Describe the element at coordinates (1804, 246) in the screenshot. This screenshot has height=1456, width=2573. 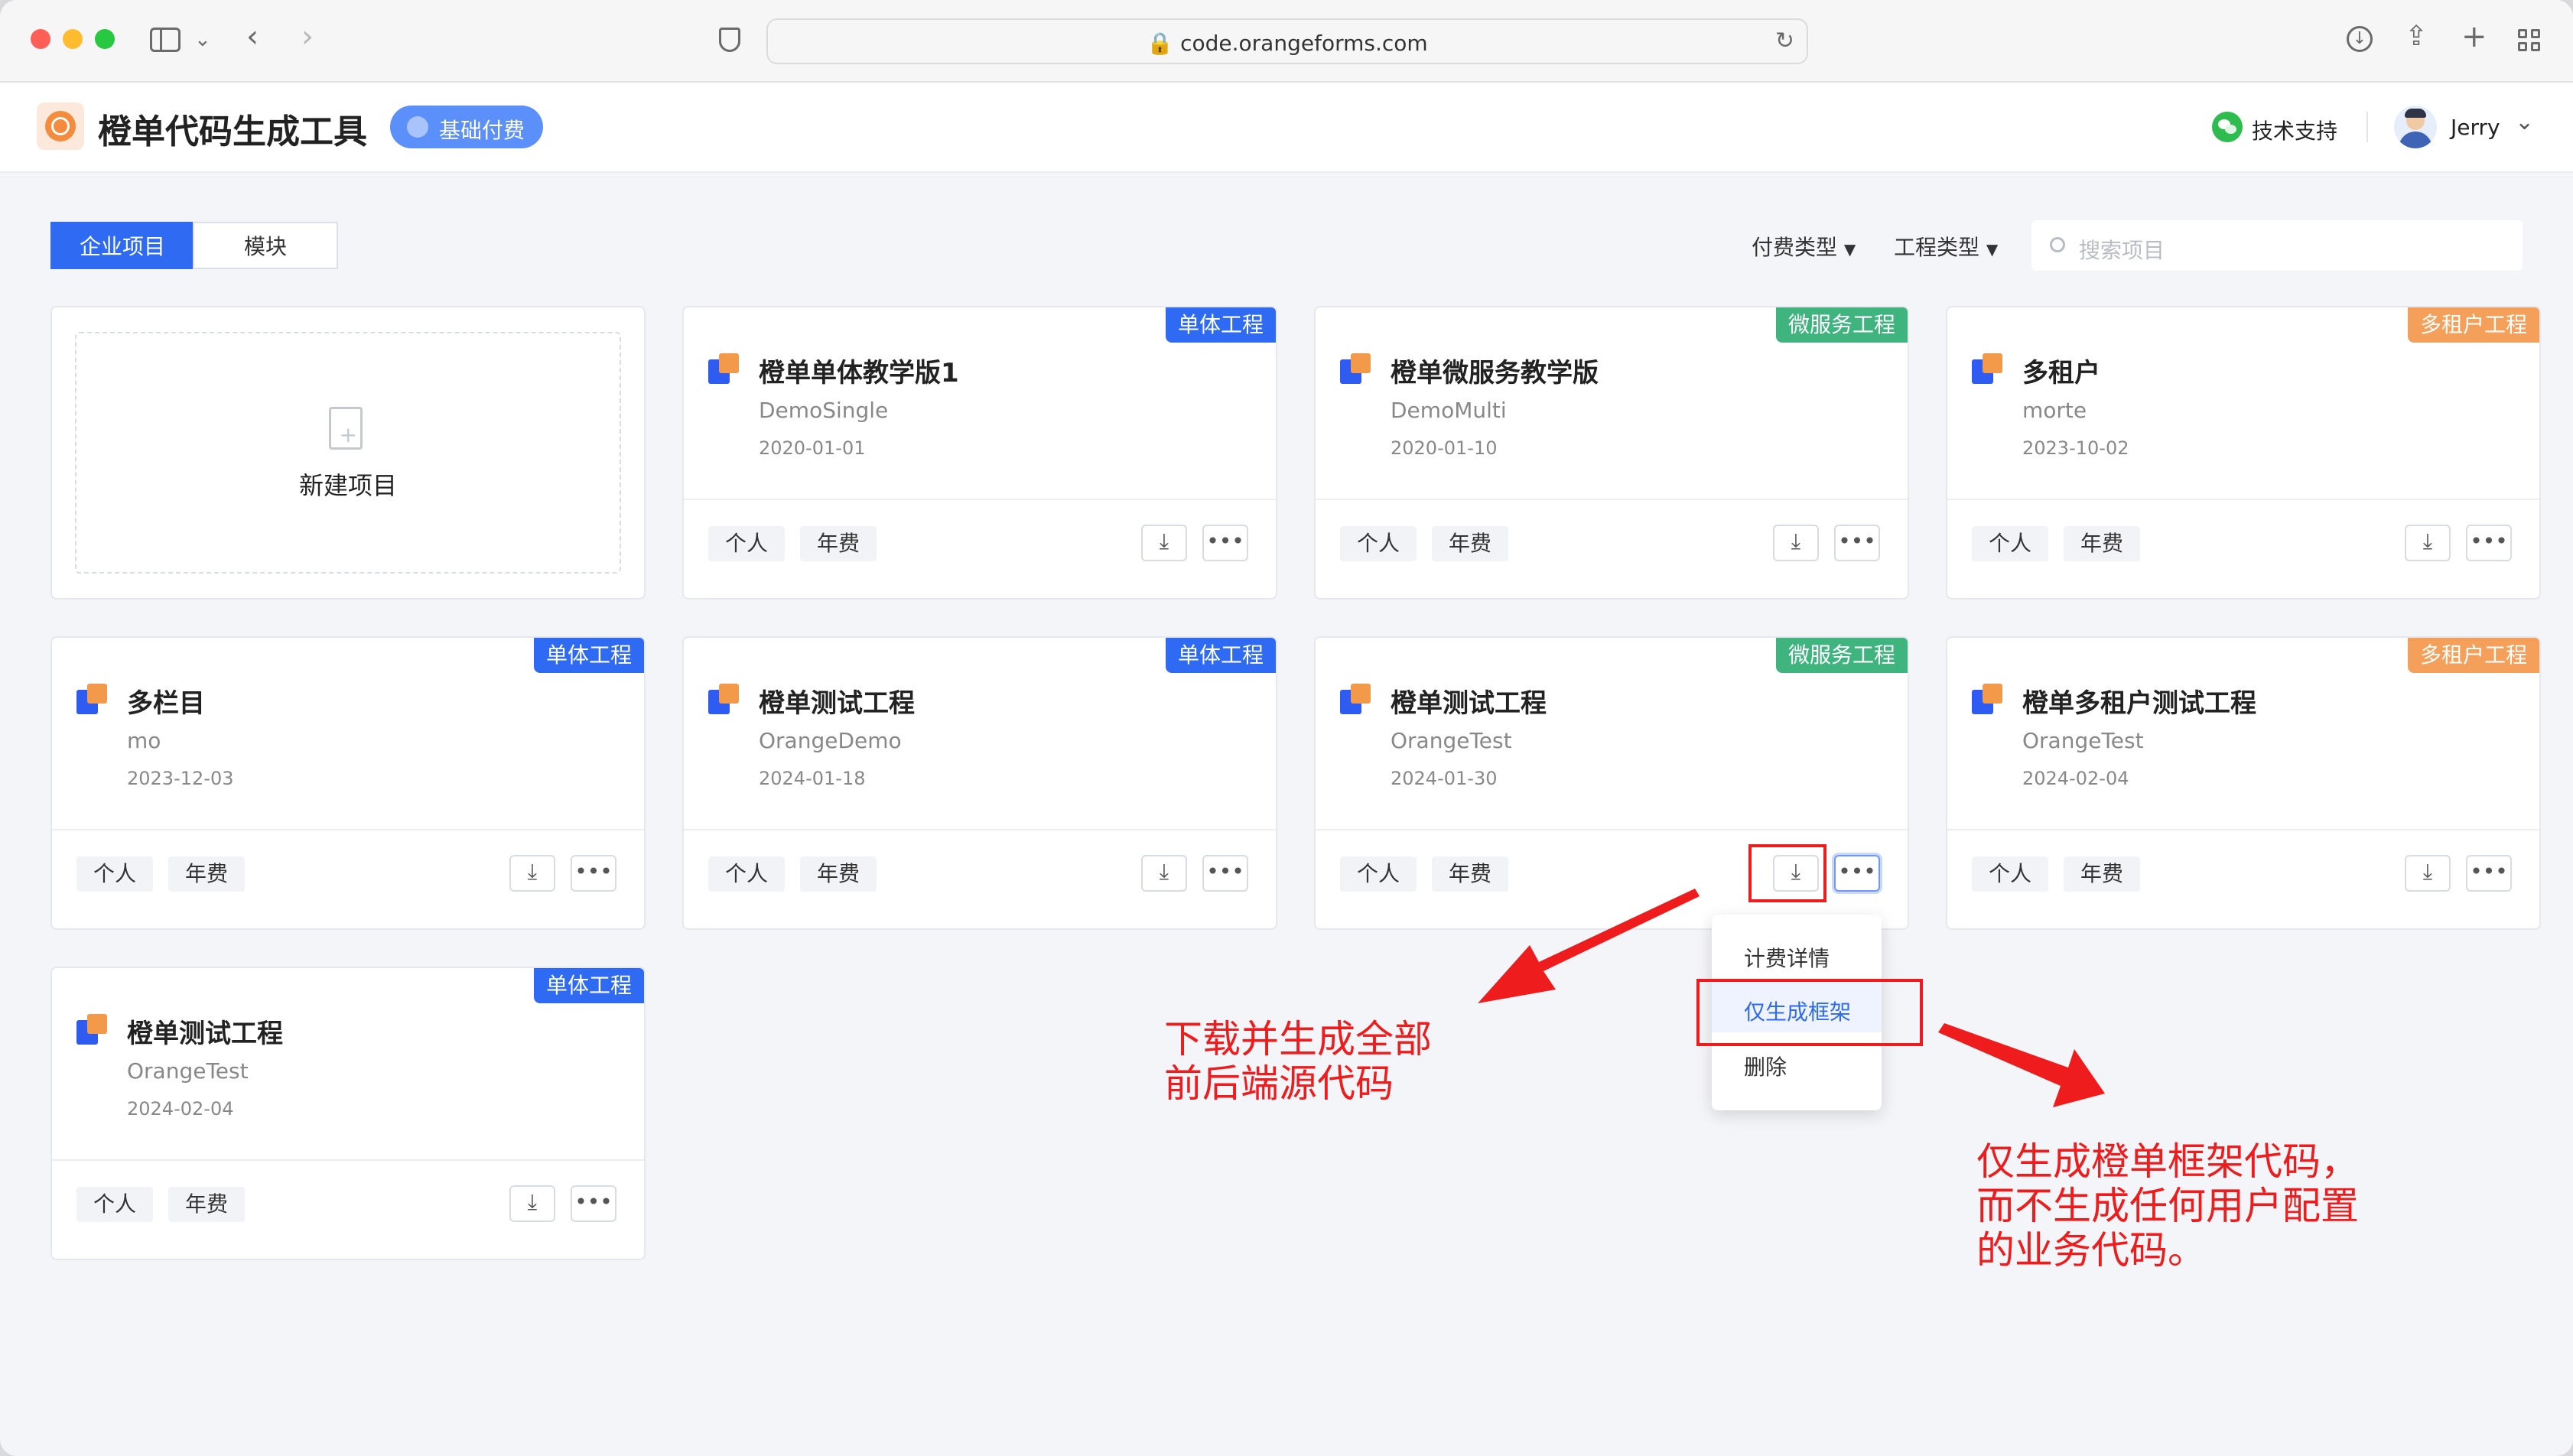
I see `payment-type-filter: 付费类型 ▼` at that location.